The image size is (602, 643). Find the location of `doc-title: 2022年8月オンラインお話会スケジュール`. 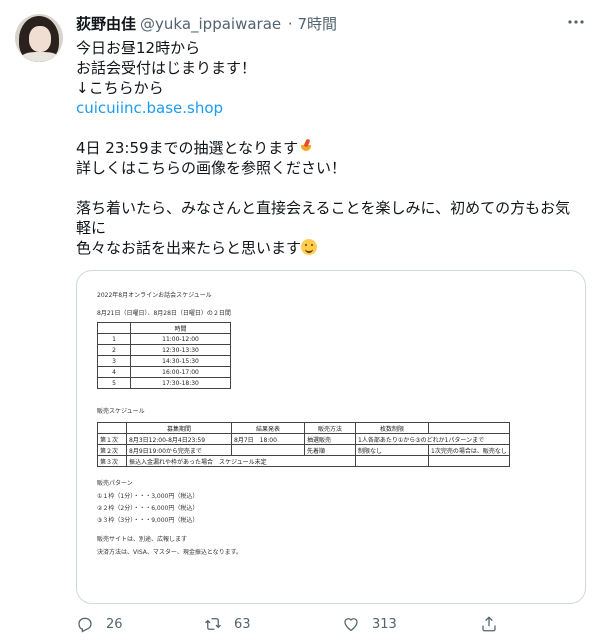

doc-title: 2022年8月オンラインお話会スケジュール is located at coordinates (154, 295).